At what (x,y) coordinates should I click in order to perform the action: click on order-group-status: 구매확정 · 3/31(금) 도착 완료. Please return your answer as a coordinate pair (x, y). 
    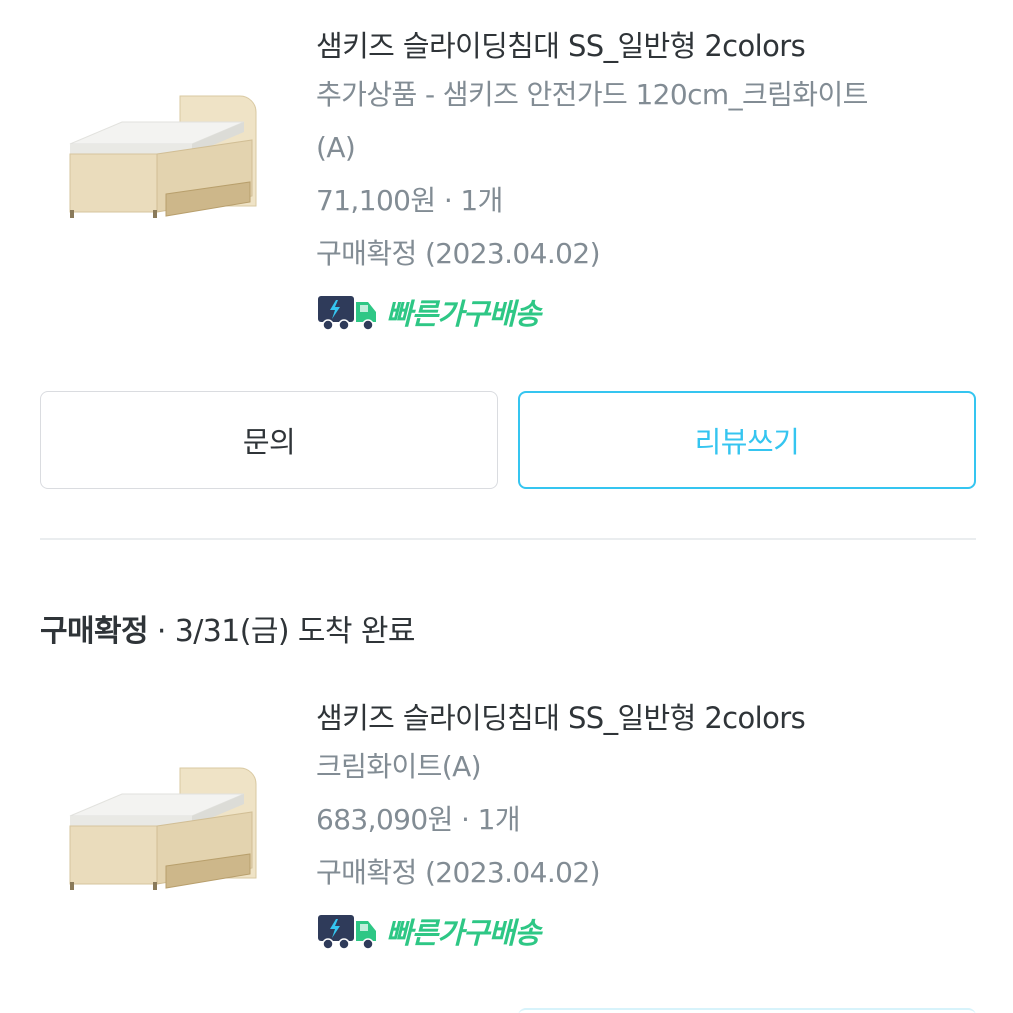
    Looking at the image, I should click on (227, 632).